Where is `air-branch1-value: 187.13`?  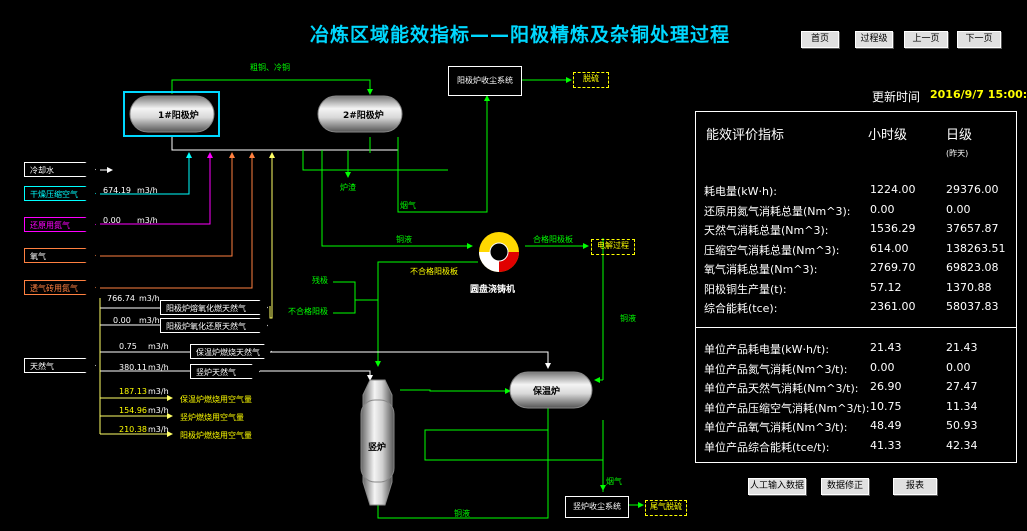 air-branch1-value: 187.13 is located at coordinates (133, 391).